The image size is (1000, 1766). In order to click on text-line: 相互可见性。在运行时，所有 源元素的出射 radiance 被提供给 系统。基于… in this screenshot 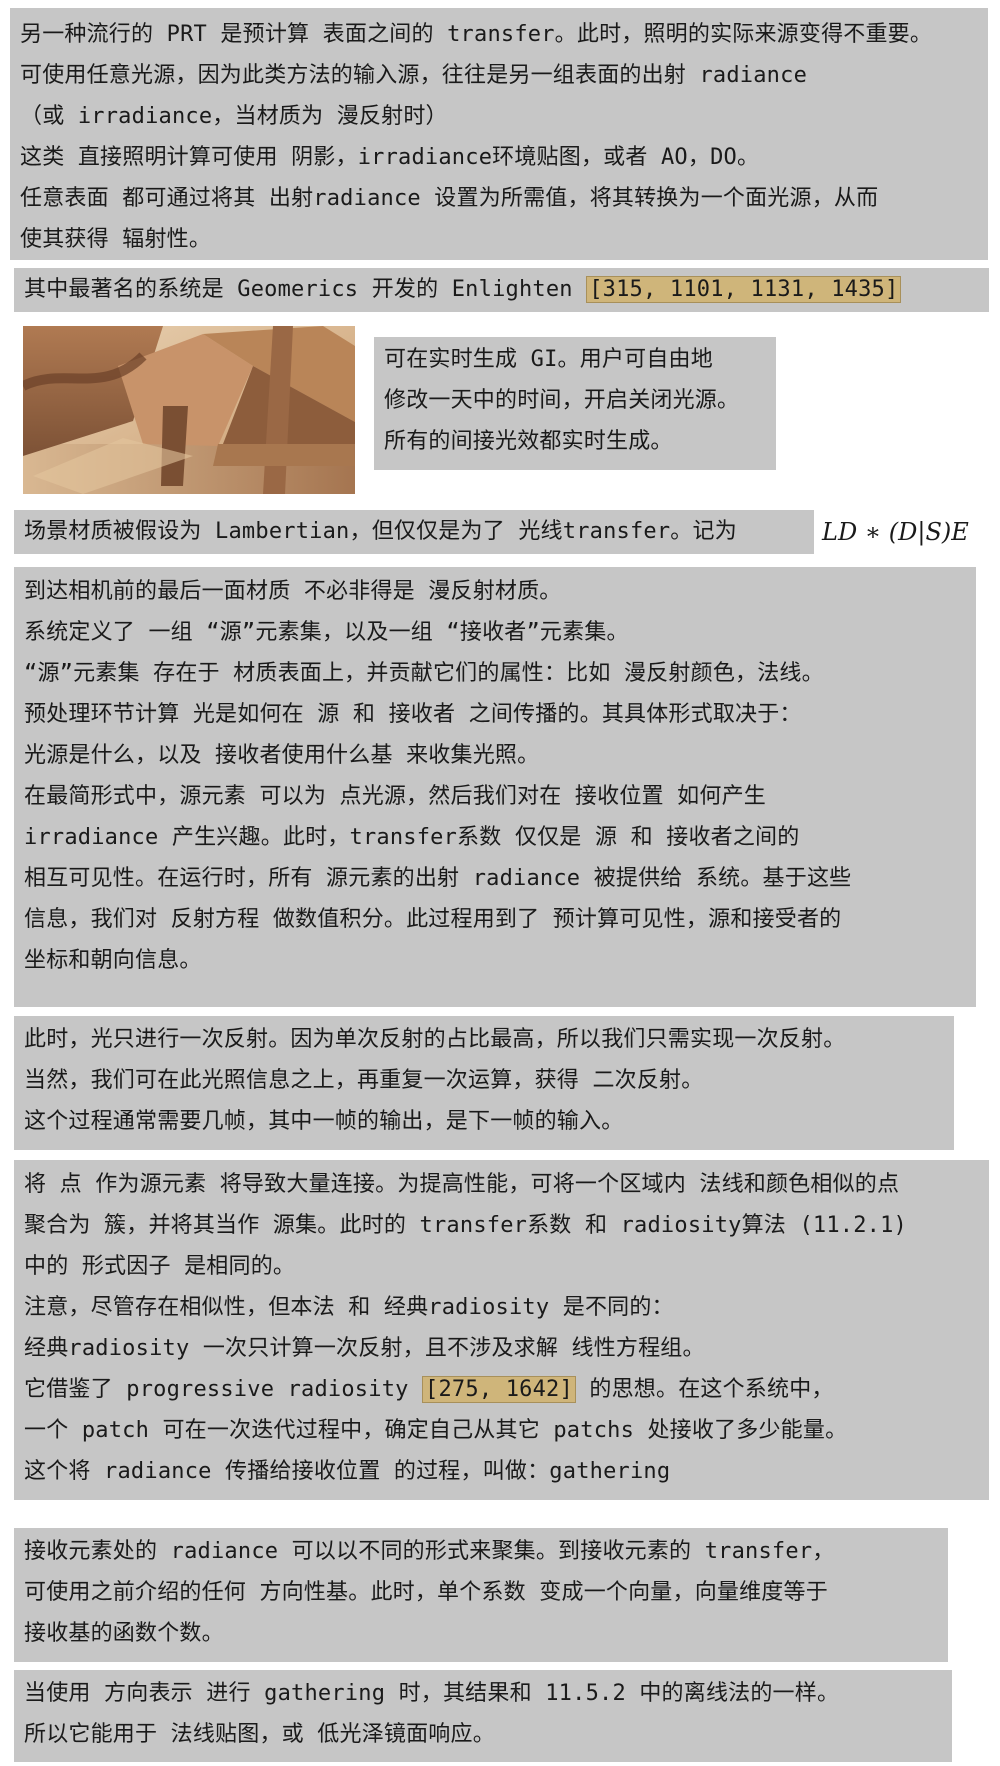, I will do `click(438, 878)`.